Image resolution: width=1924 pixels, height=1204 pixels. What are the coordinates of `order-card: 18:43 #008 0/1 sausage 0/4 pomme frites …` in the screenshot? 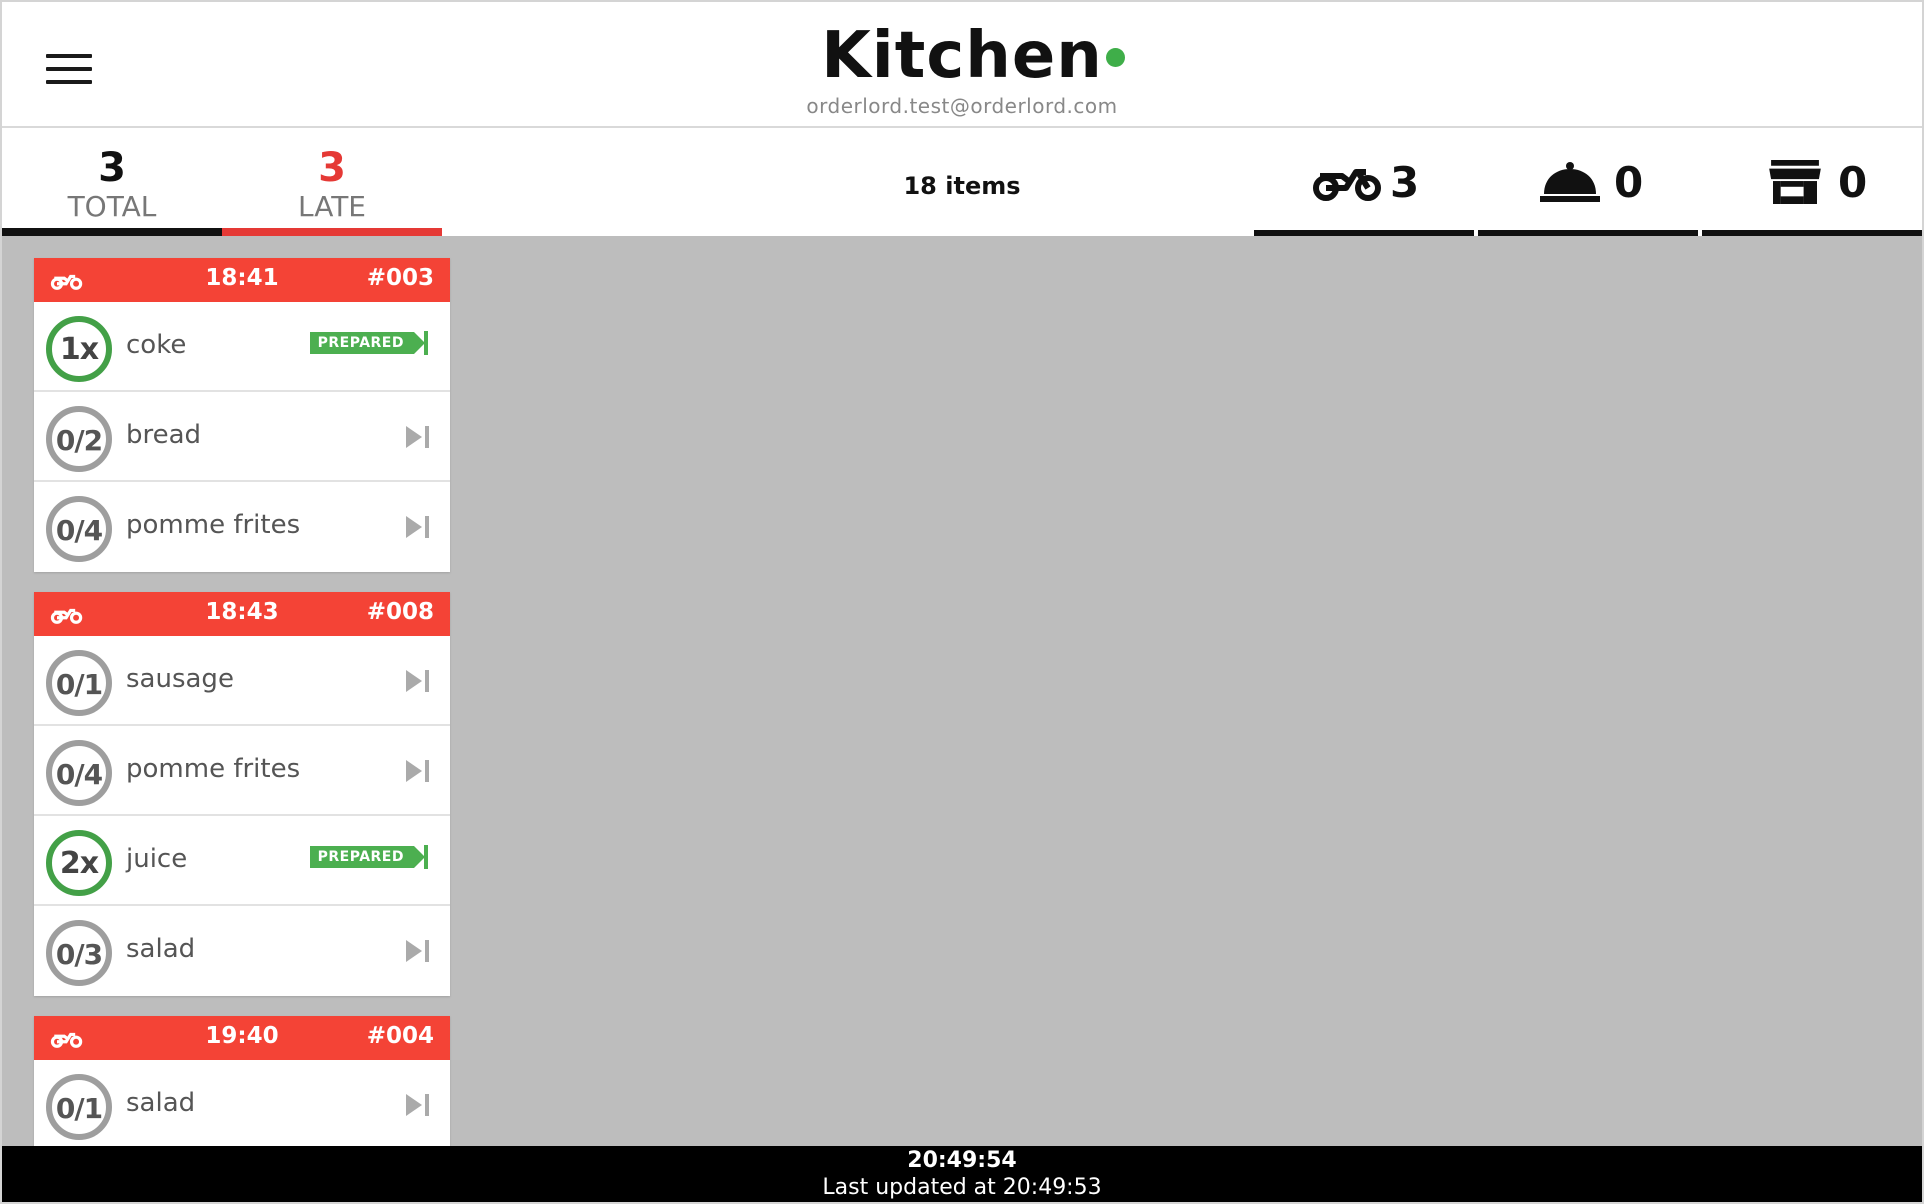 It's located at (242, 794).